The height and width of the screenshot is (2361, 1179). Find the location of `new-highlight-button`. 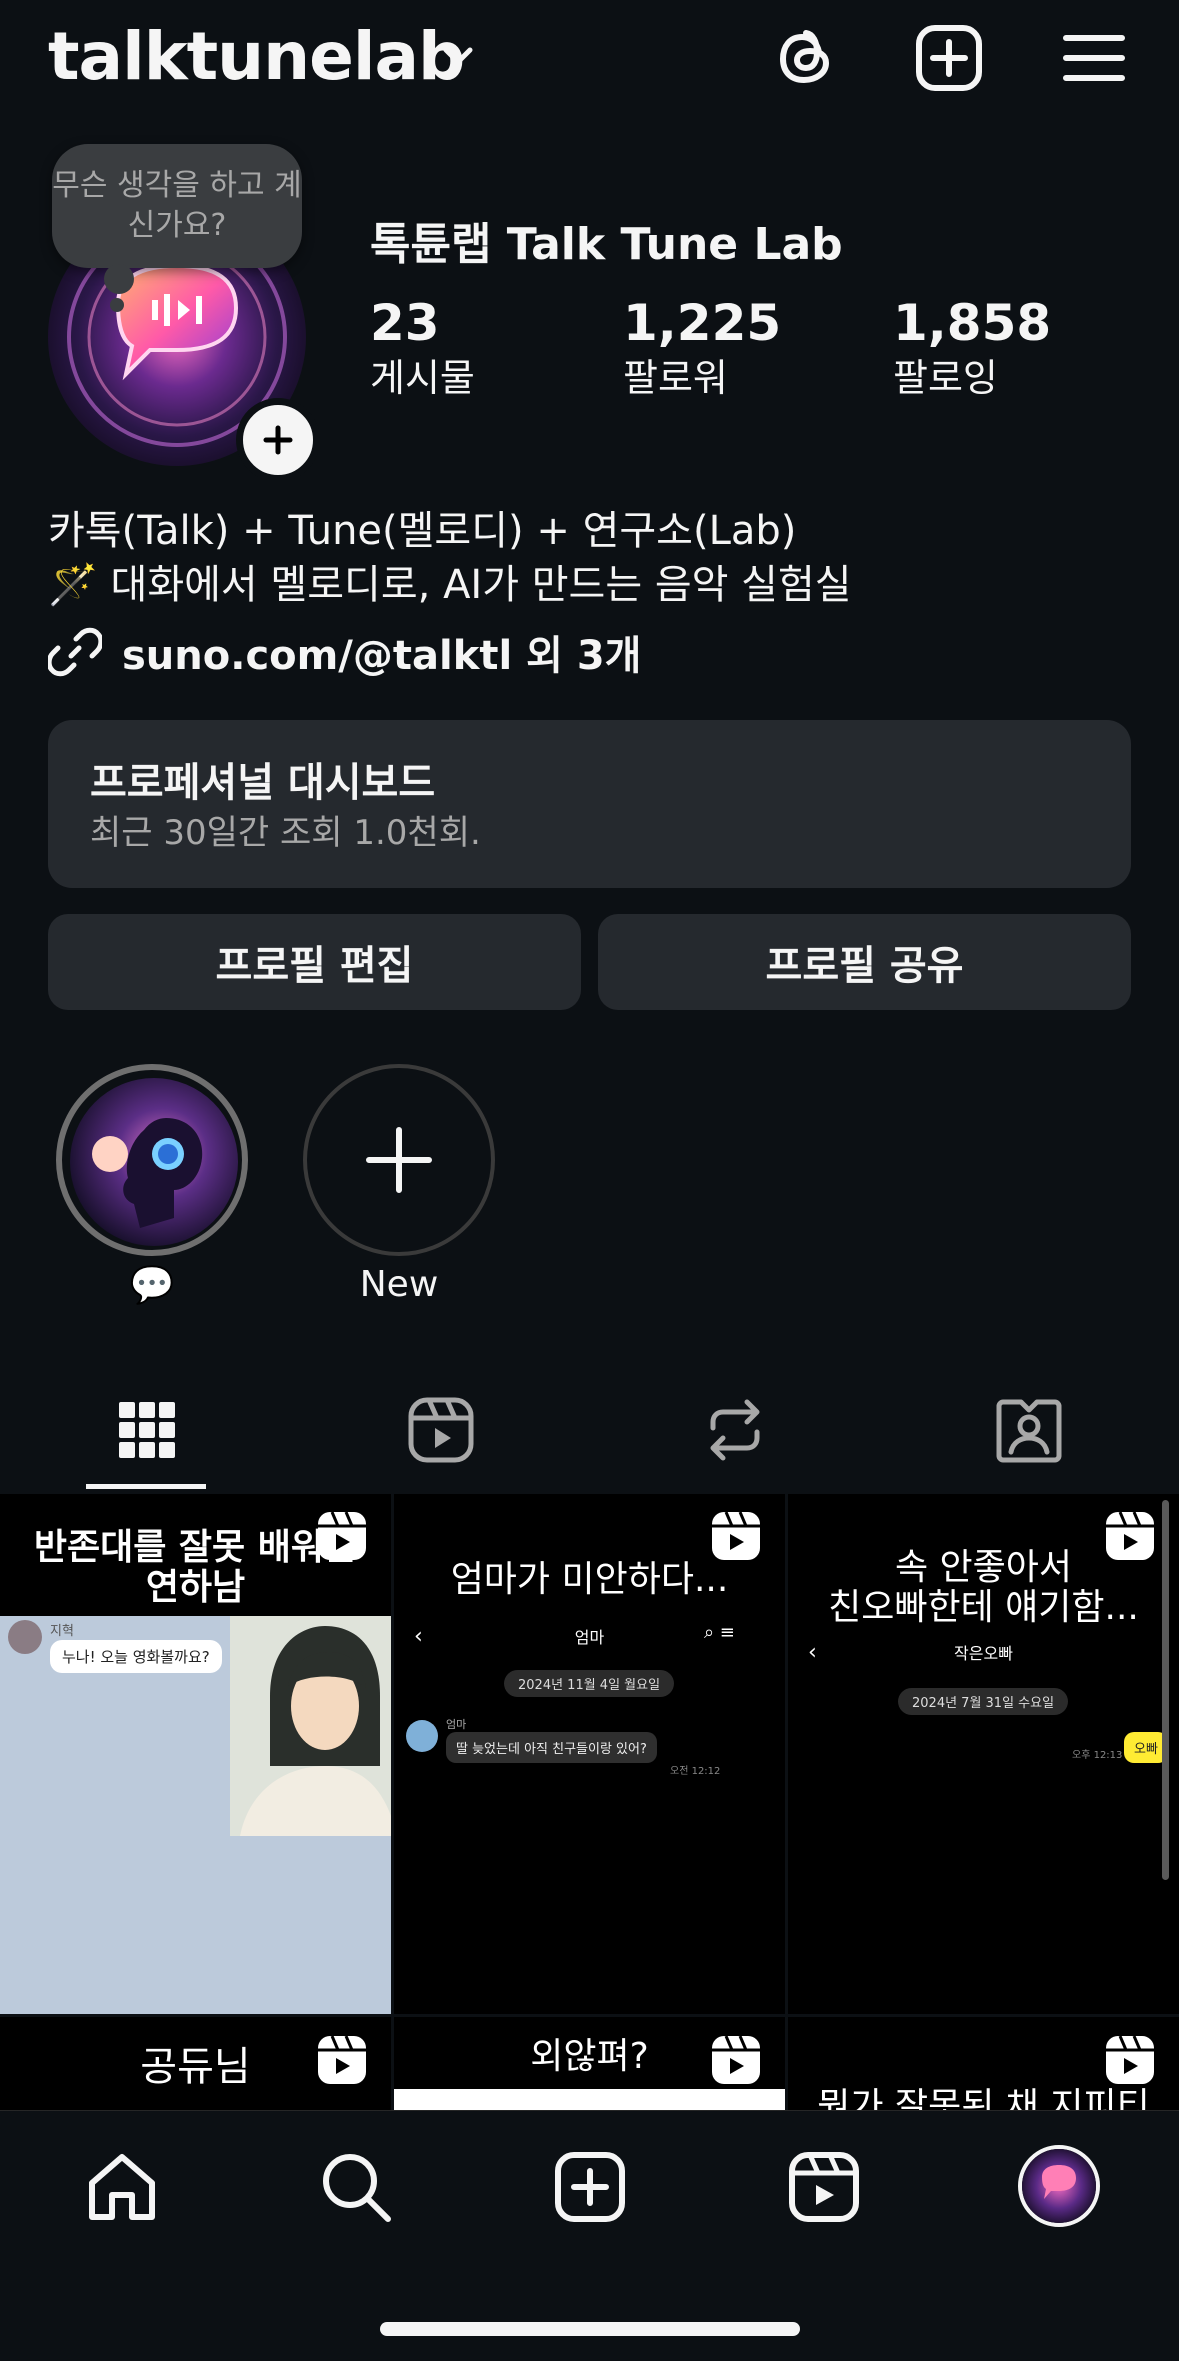

new-highlight-button is located at coordinates (399, 1160).